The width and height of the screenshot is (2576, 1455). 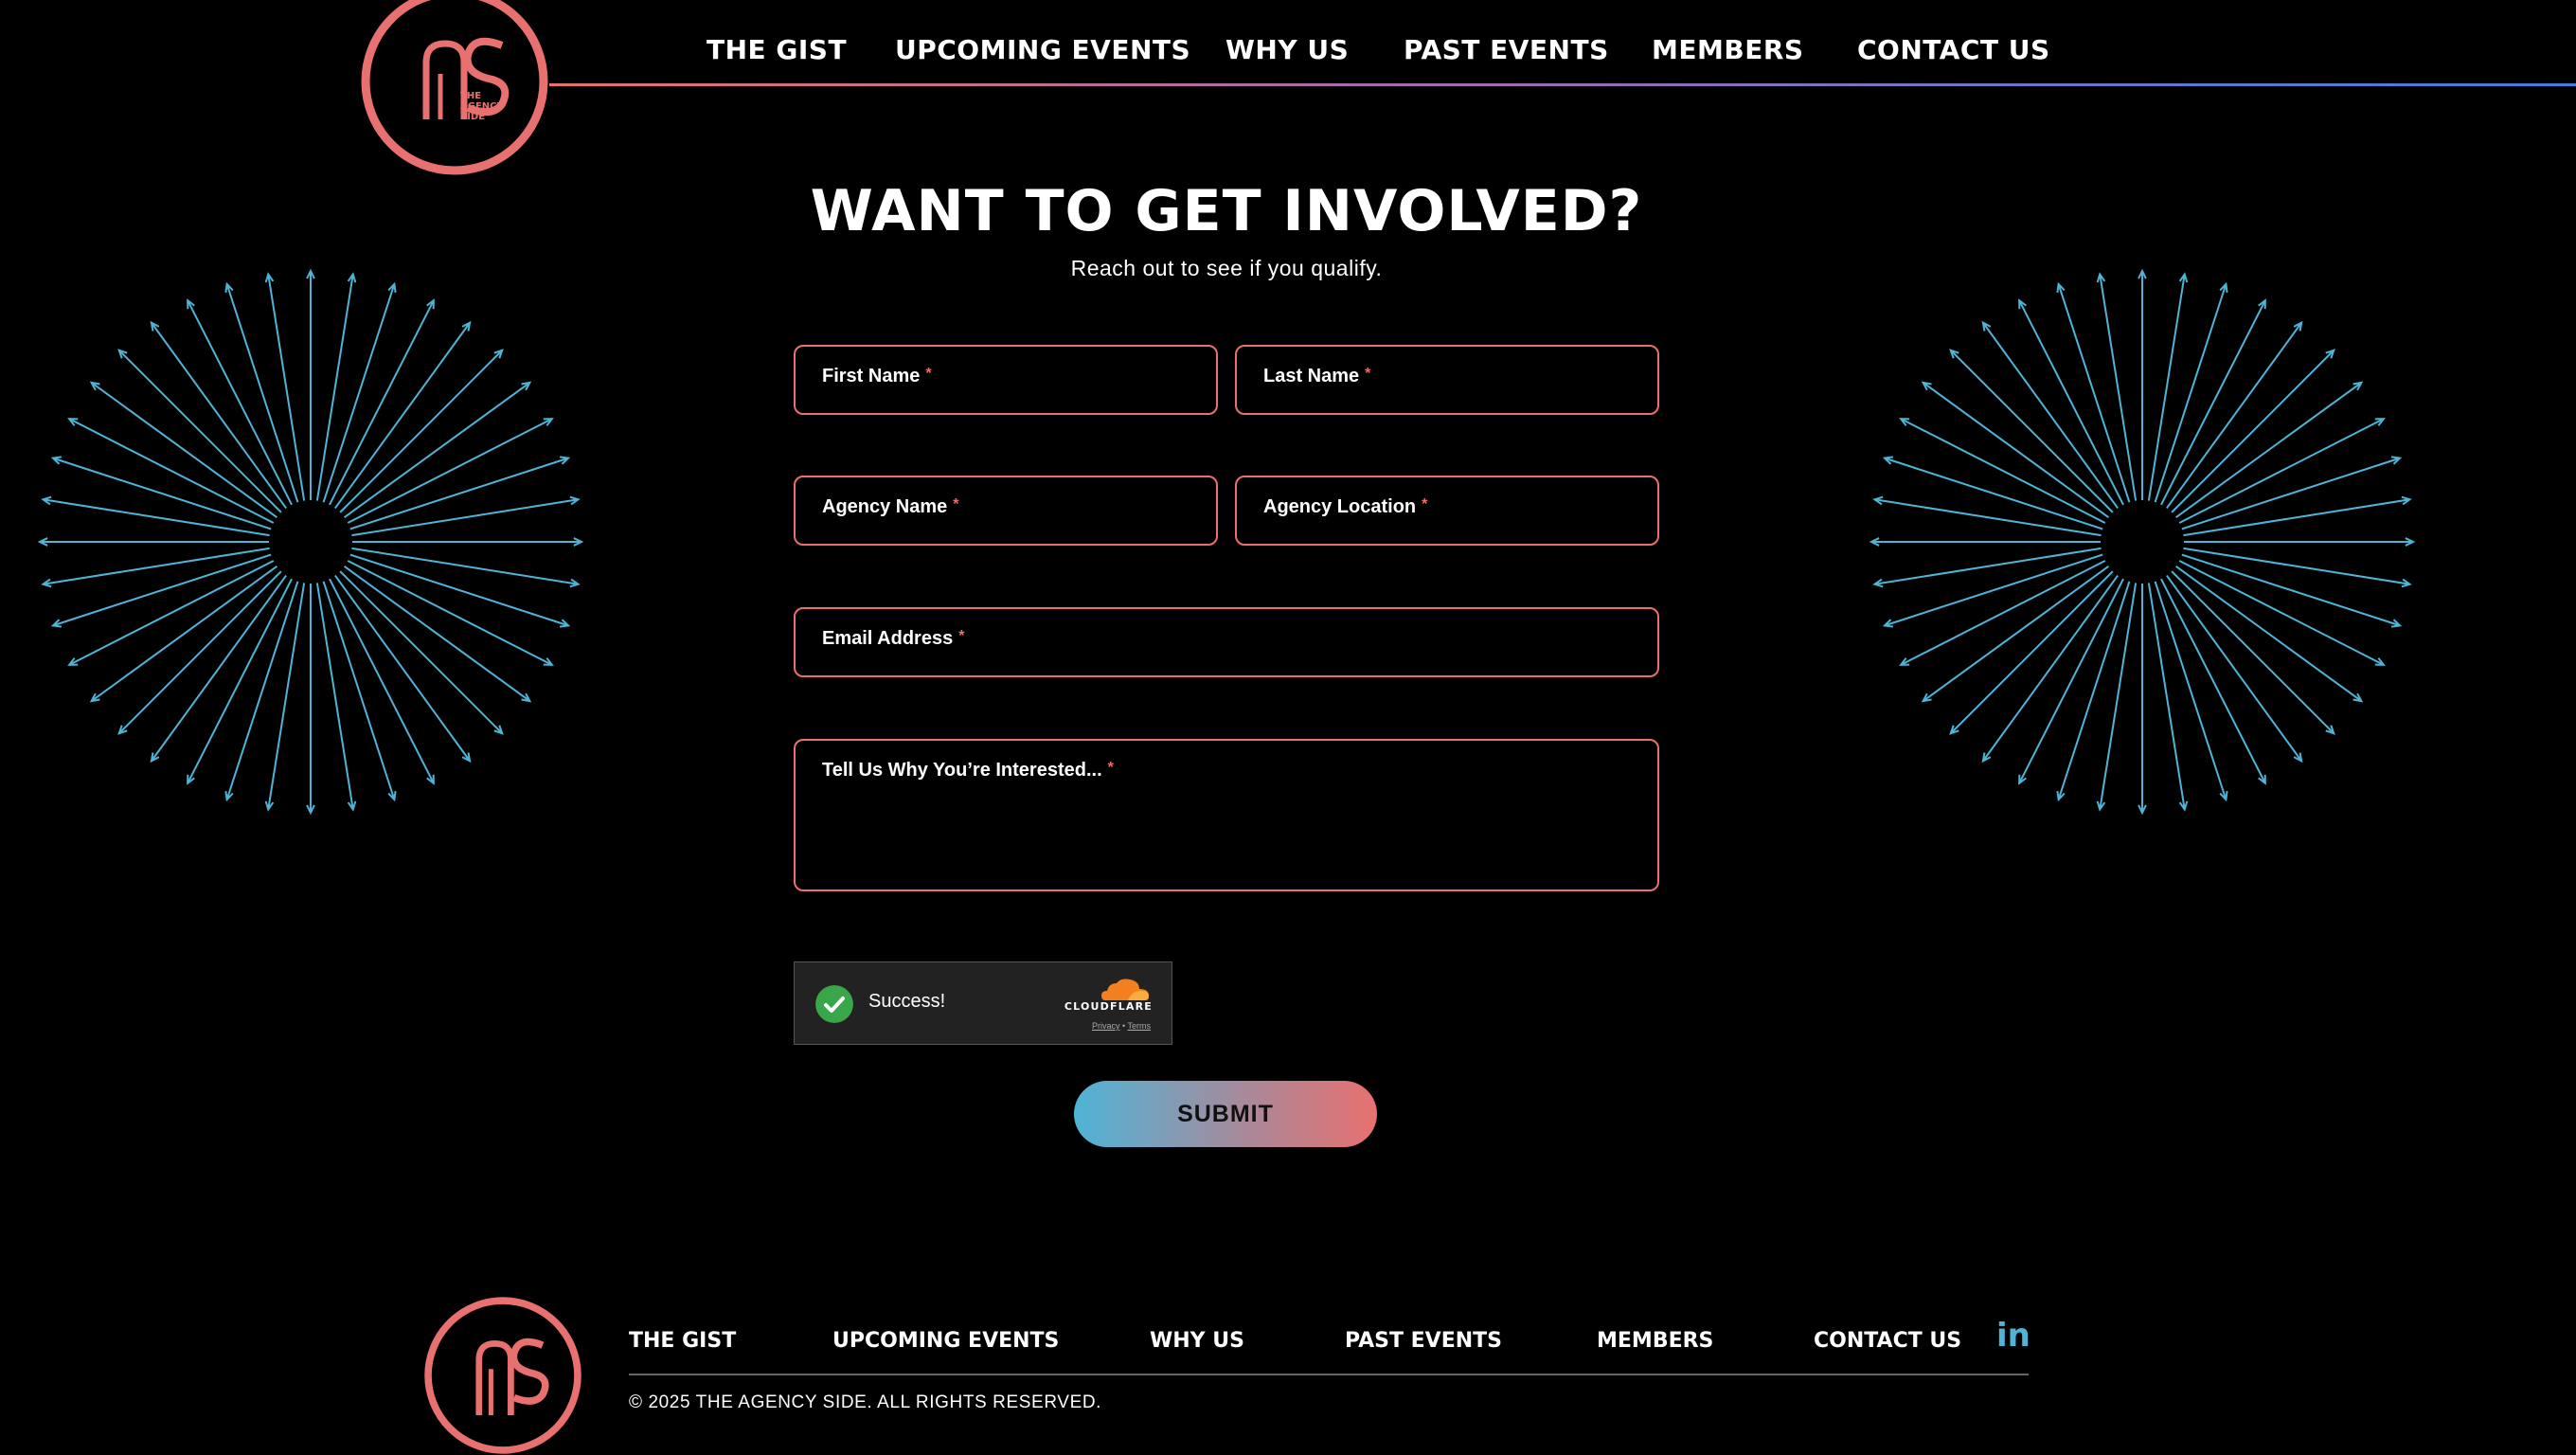 I want to click on page-subtitle: Reach out to see if you qualify., so click(x=1226, y=268).